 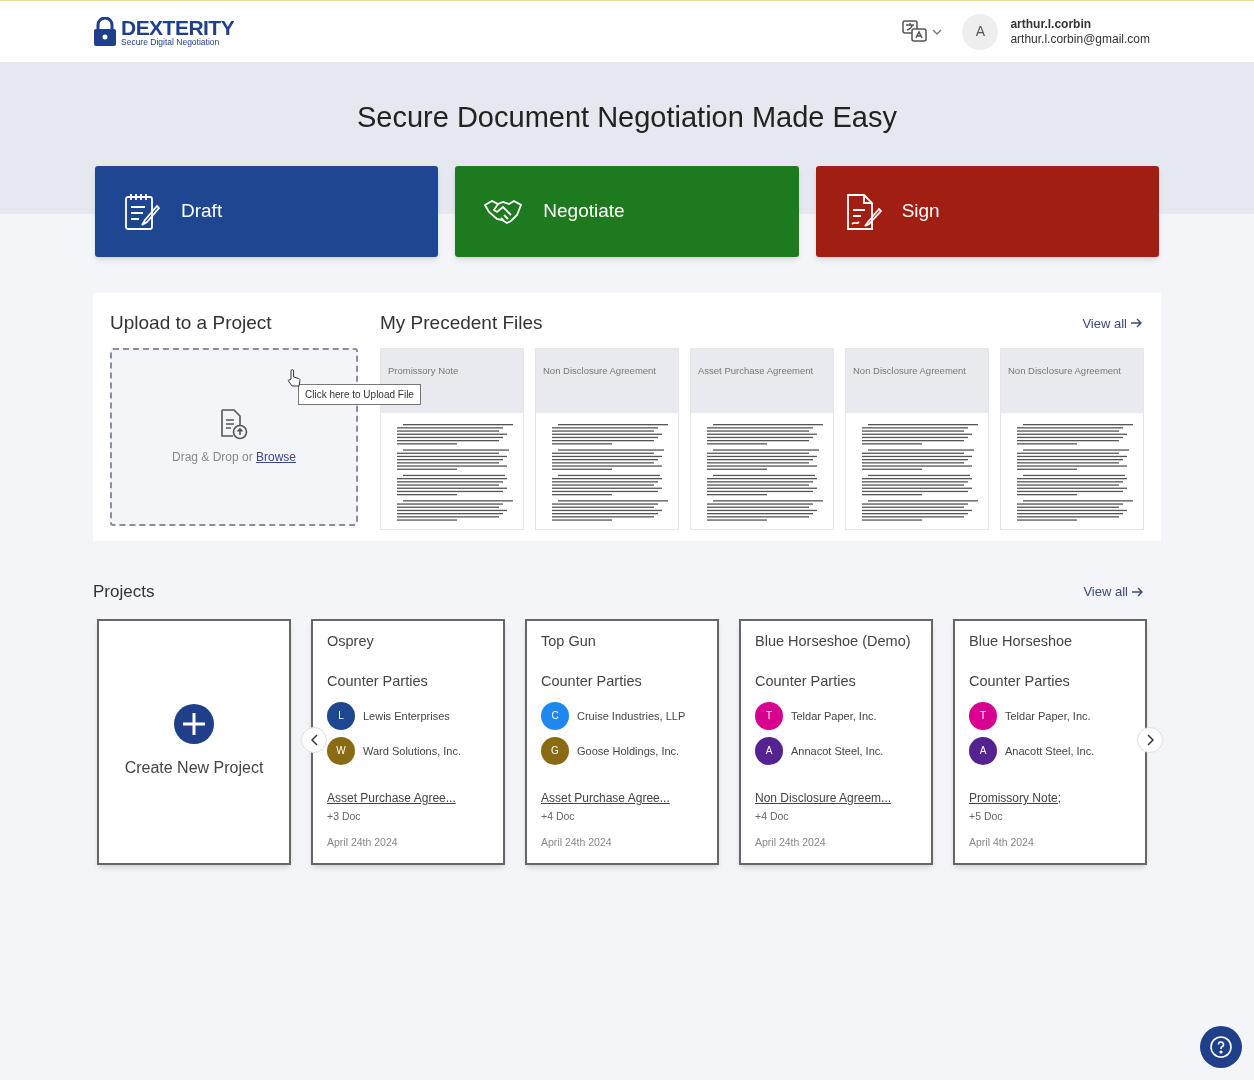 I want to click on project-card: Osprey Counter Parties L Lewis Enterprises W Ward Solutions, Inc. Asset Purchase Agree... +3 Doc April 24th 2024, so click(x=408, y=741).